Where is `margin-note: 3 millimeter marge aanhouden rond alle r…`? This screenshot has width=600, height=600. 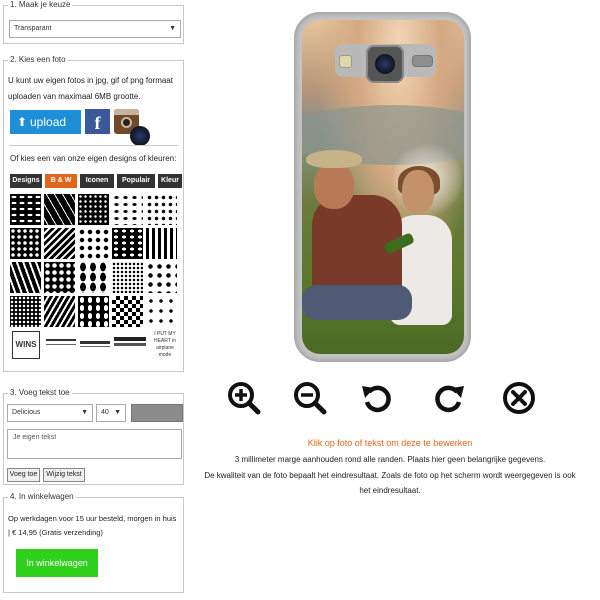
margin-note: 3 millimeter marge aanhouden rond alle r… is located at coordinates (390, 459).